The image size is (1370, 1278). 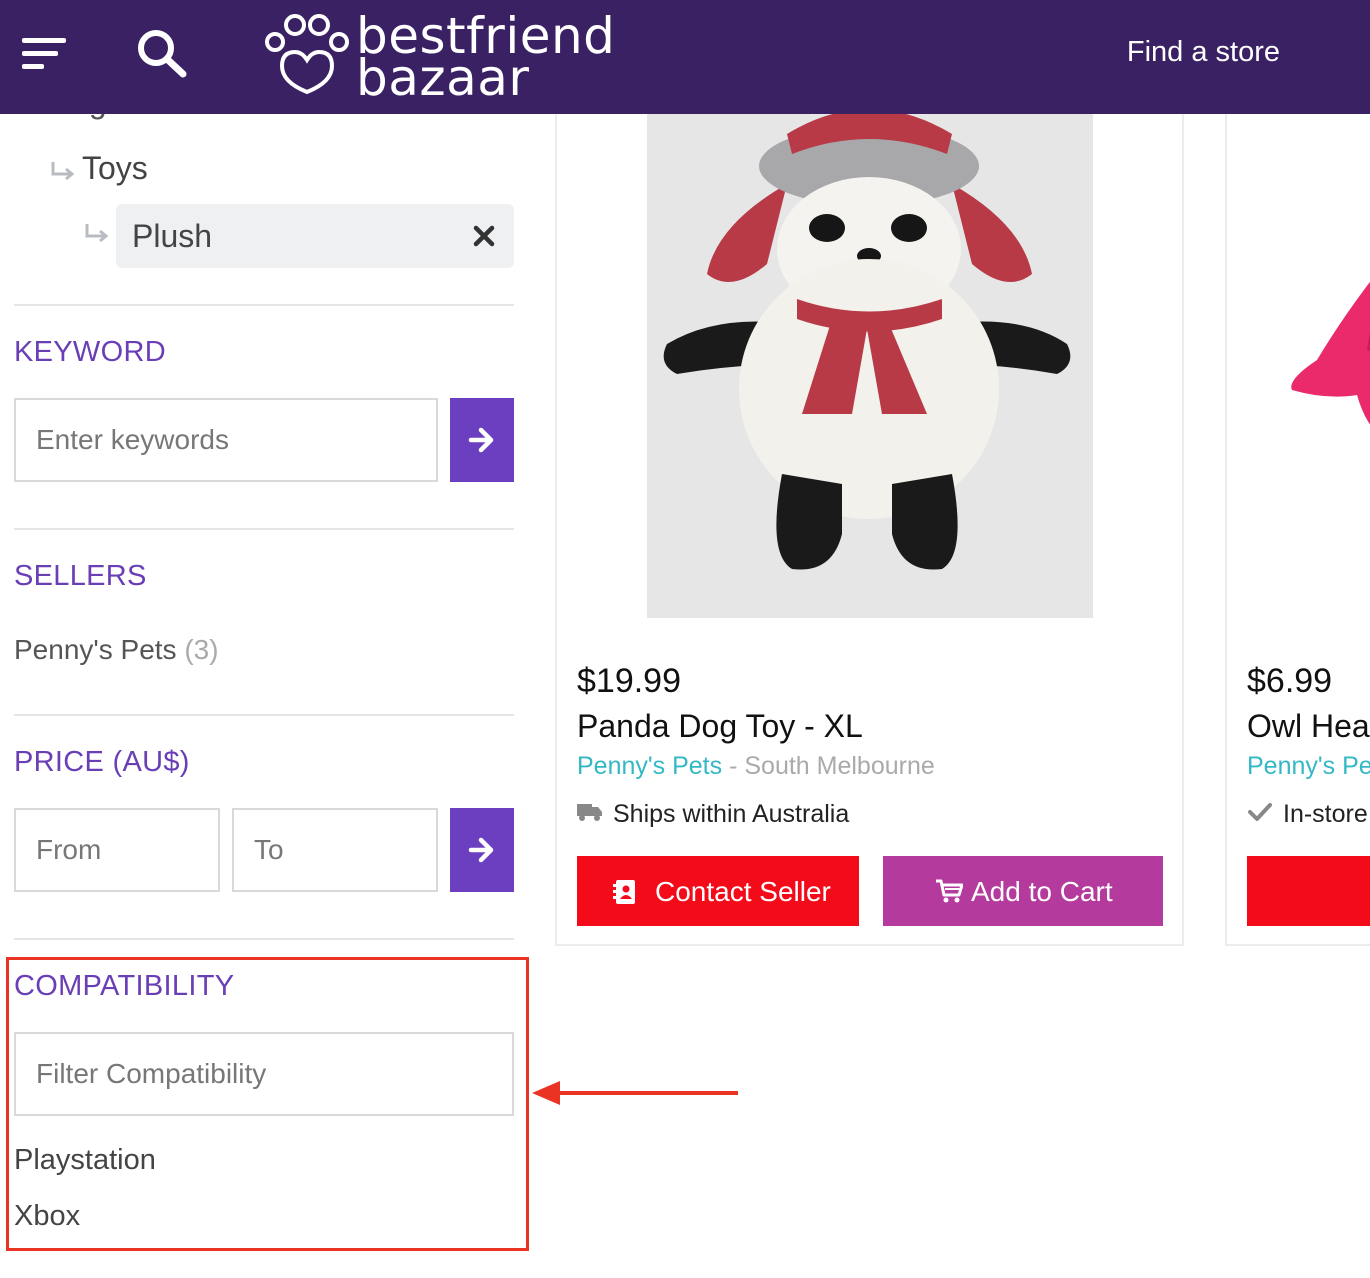 What do you see at coordinates (624, 892) in the screenshot?
I see `contact-book-icon` at bounding box center [624, 892].